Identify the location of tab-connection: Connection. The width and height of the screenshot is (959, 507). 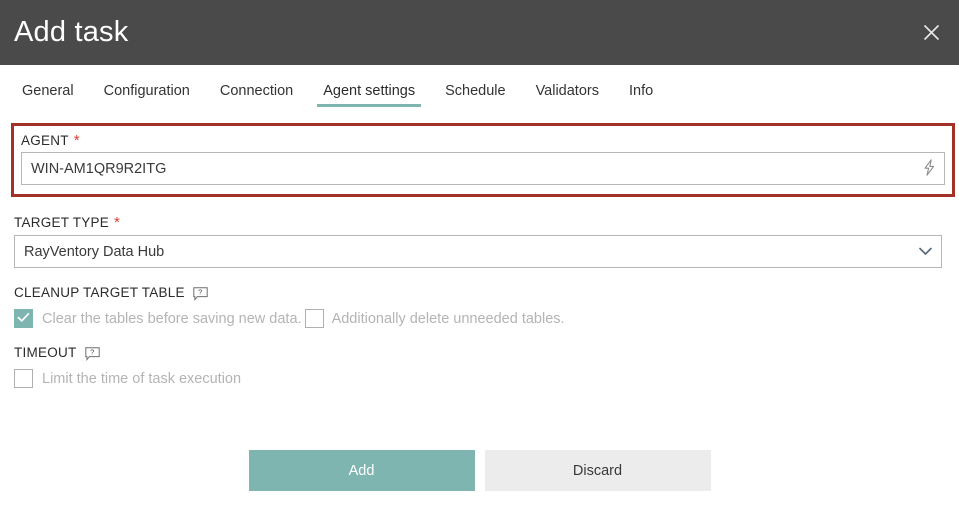
(256, 95).